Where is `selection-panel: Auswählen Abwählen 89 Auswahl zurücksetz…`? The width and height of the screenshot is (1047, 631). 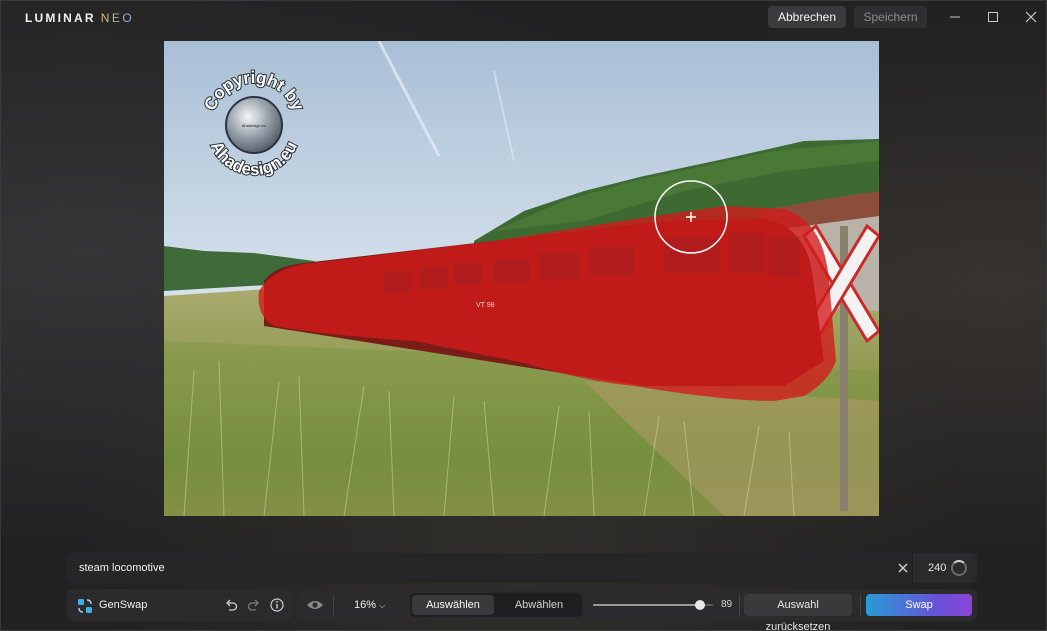
selection-panel: Auswählen Abwählen 89 Auswahl zurücksetz… is located at coordinates (691, 610).